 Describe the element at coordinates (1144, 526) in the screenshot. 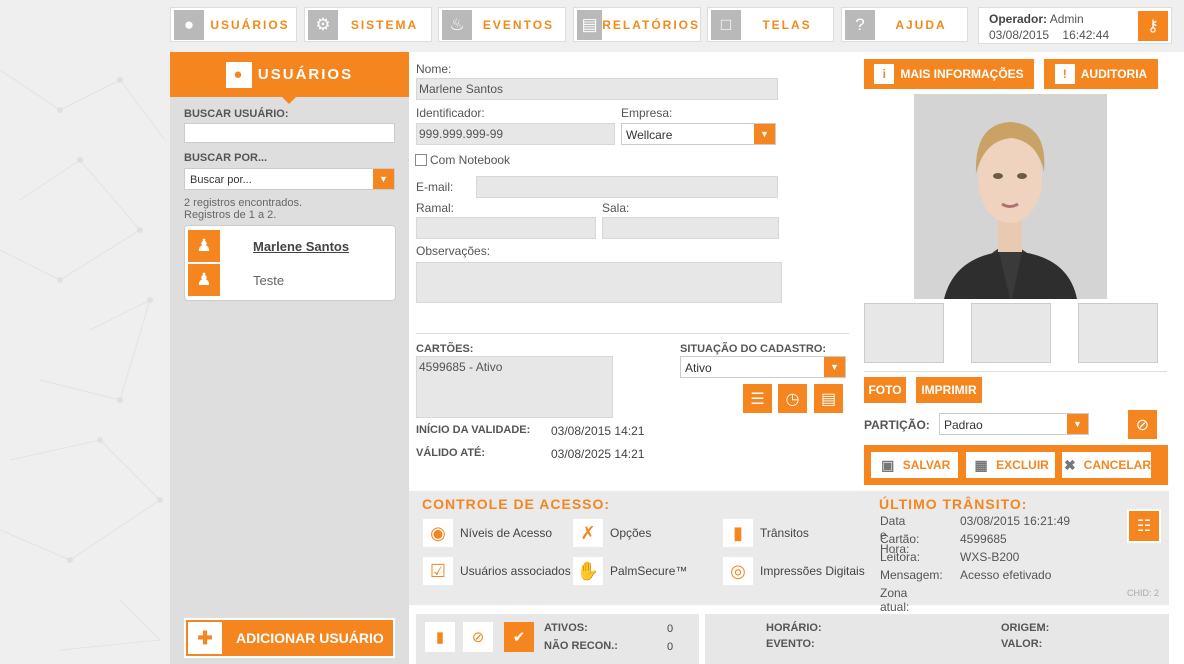

I see `card-reader-icon: ☷` at that location.